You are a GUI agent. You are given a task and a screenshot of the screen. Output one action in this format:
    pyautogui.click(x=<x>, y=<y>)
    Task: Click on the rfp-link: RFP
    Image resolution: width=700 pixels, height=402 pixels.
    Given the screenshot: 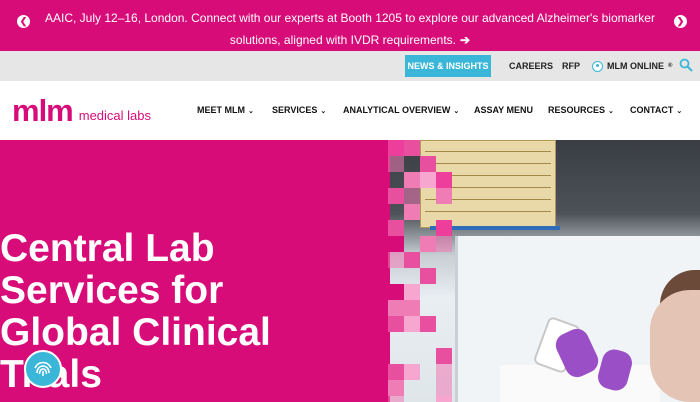 What is the action you would take?
    pyautogui.click(x=571, y=66)
    